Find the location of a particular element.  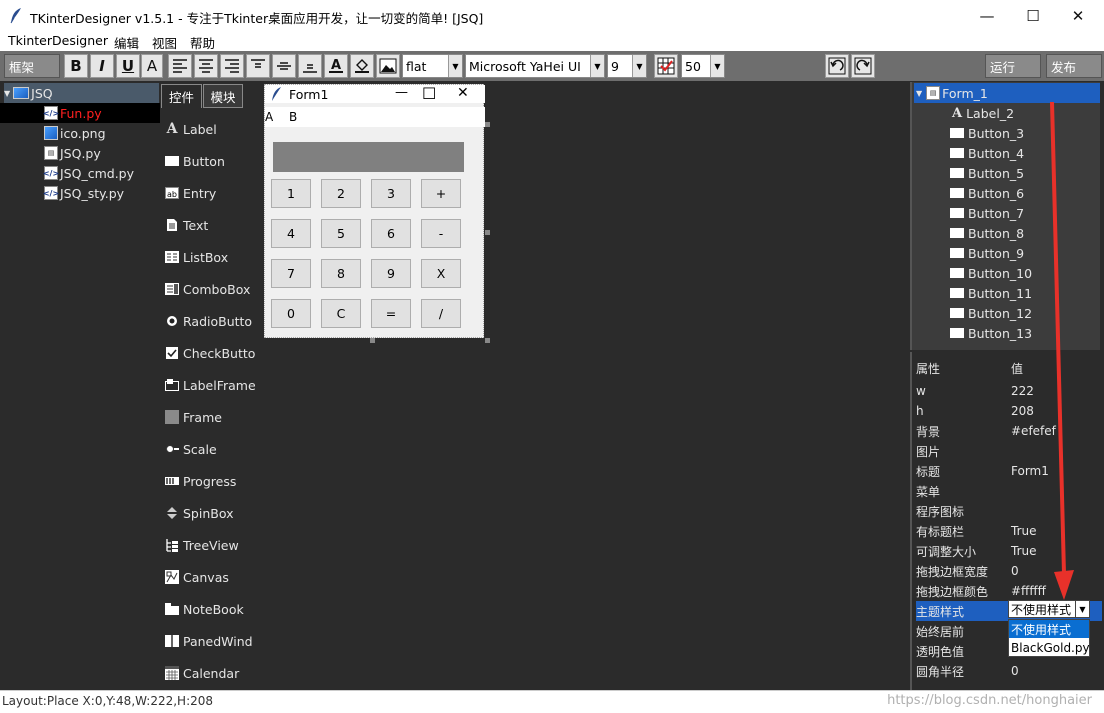

align-left-icon is located at coordinates (180, 66).